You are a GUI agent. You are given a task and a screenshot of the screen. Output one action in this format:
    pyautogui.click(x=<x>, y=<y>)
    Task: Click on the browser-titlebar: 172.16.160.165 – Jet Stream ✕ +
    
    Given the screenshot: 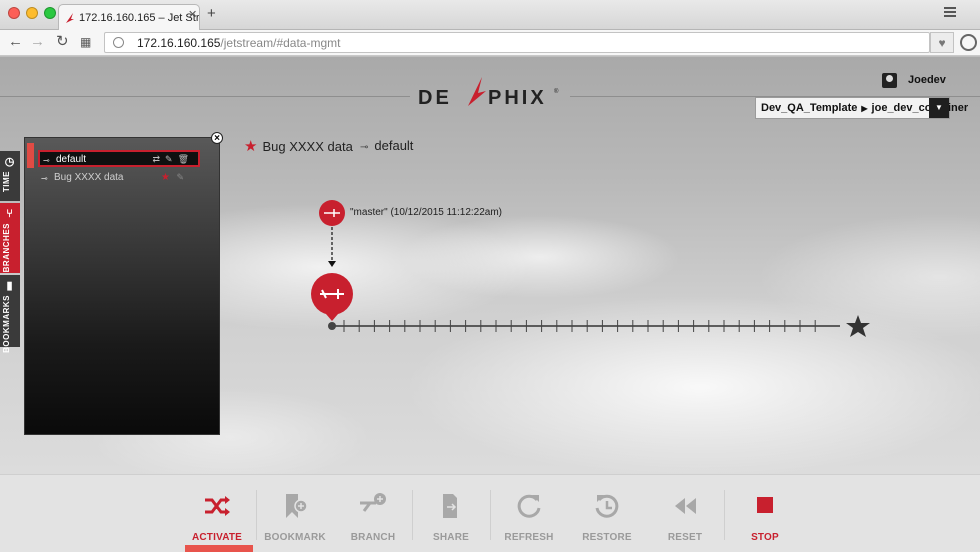 What is the action you would take?
    pyautogui.click(x=490, y=15)
    